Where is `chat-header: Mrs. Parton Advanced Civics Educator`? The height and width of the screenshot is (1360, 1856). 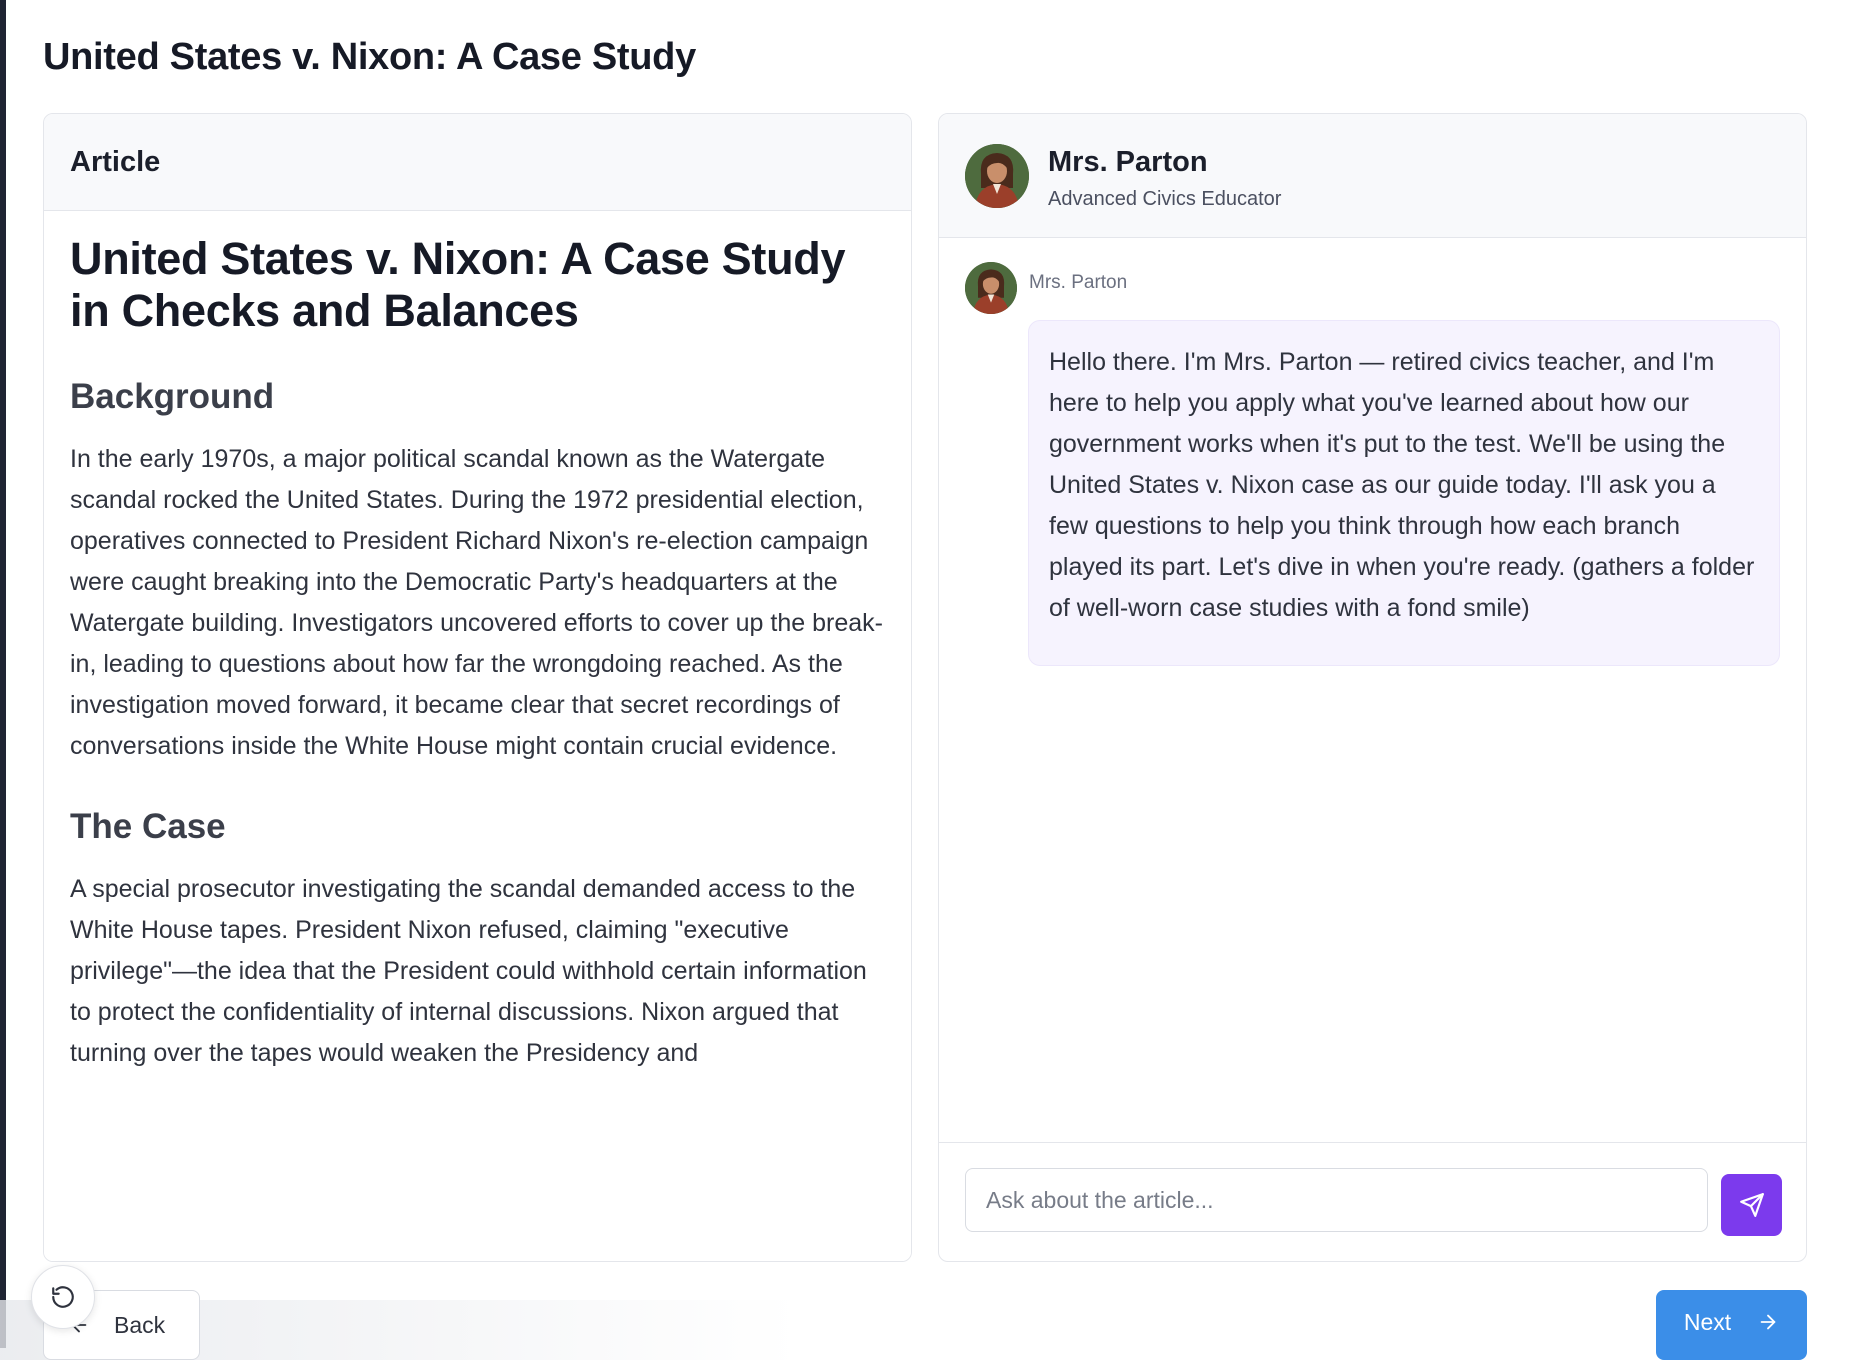 chat-header: Mrs. Parton Advanced Civics Educator is located at coordinates (1372, 176).